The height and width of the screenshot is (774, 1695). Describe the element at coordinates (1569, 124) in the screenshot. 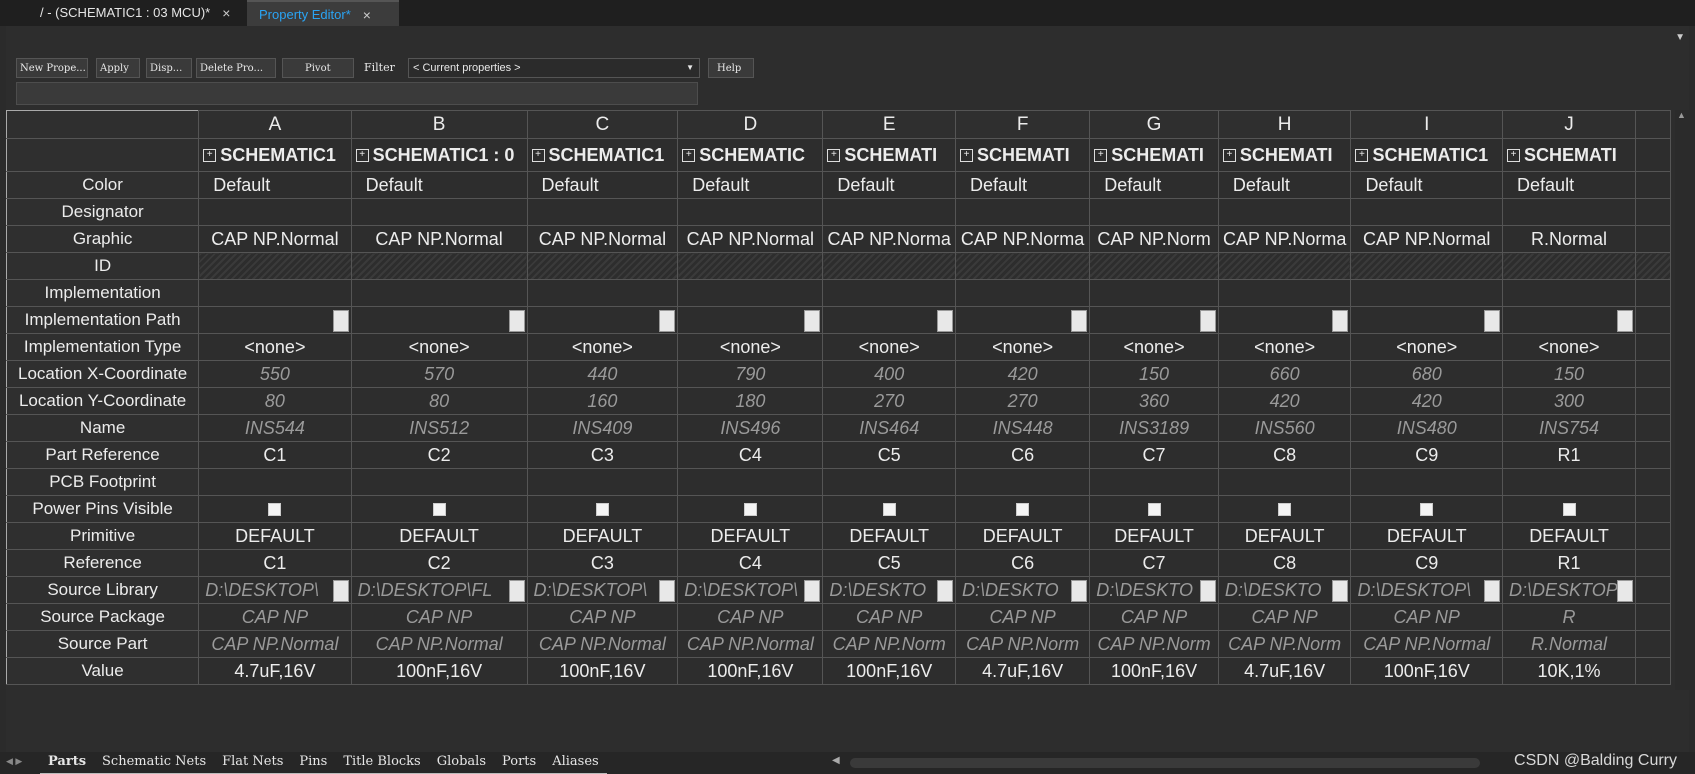

I see `column-header: J` at that location.